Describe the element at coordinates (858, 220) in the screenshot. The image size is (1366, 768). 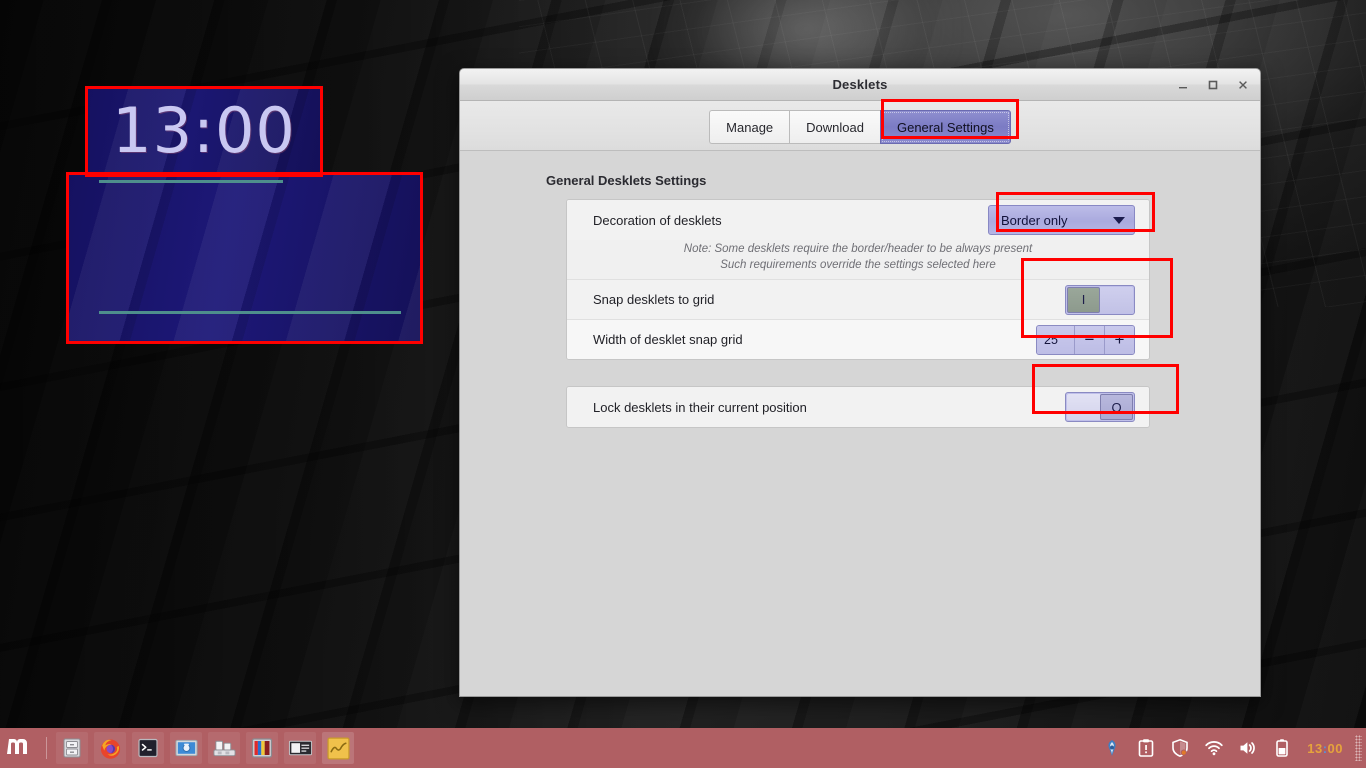
I see `row-decoration-of-desklets: Decoration of desklets Border only` at that location.